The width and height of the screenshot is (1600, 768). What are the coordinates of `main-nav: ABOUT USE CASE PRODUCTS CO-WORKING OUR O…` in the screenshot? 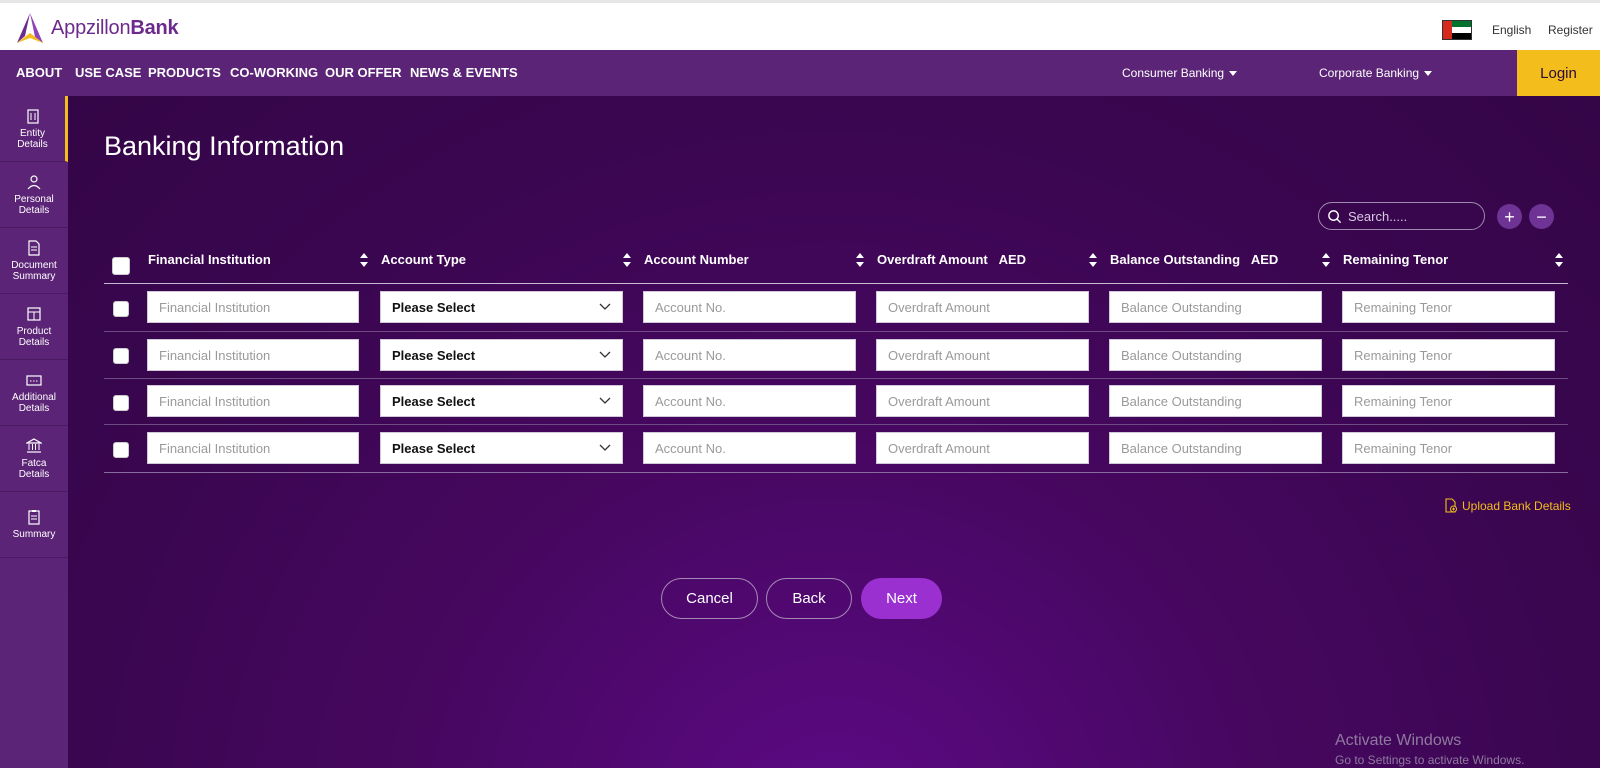 It's located at (800, 73).